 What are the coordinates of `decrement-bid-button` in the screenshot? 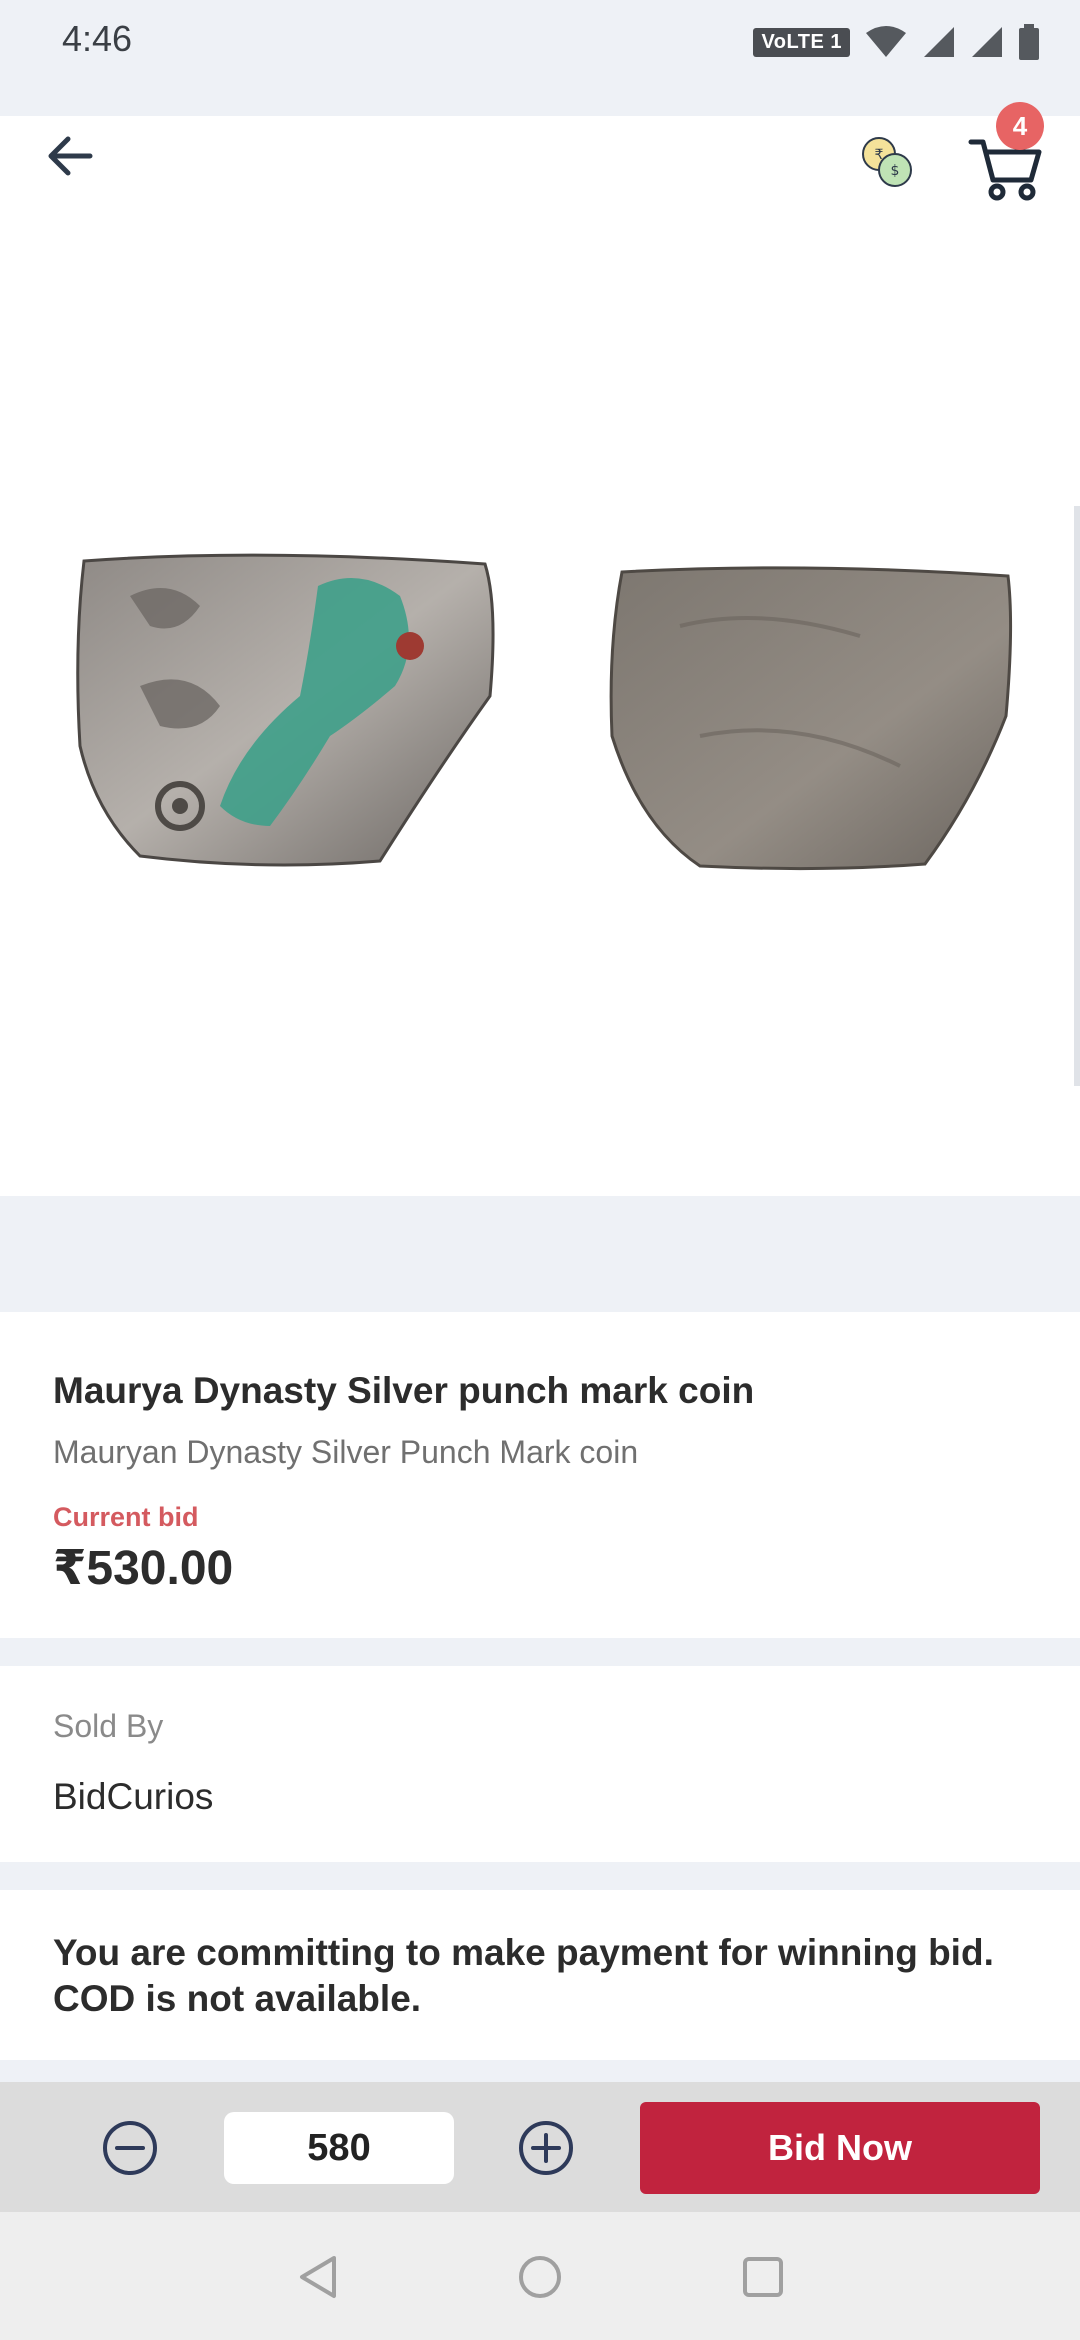 It's located at (130, 2148).